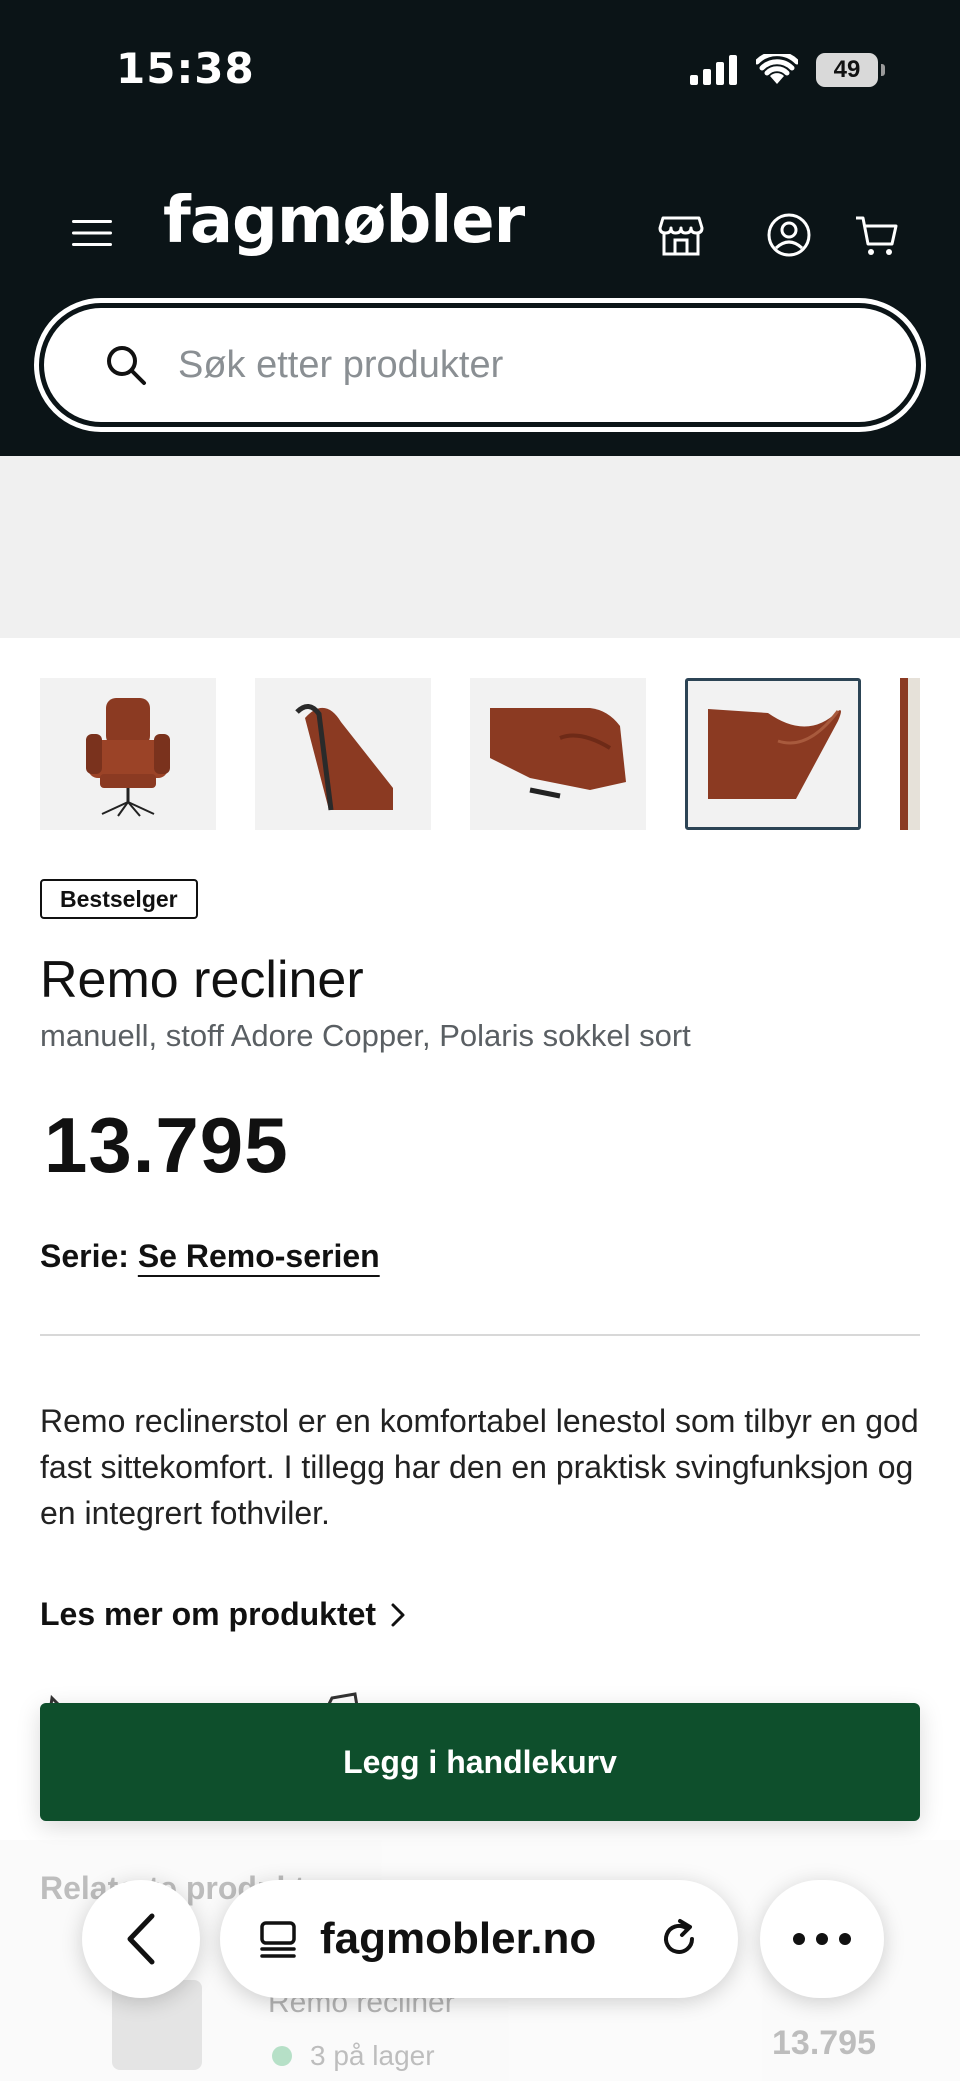 This screenshot has width=960, height=2081. What do you see at coordinates (208, 1614) in the screenshot?
I see `read-more-label: Les mer om produktet` at bounding box center [208, 1614].